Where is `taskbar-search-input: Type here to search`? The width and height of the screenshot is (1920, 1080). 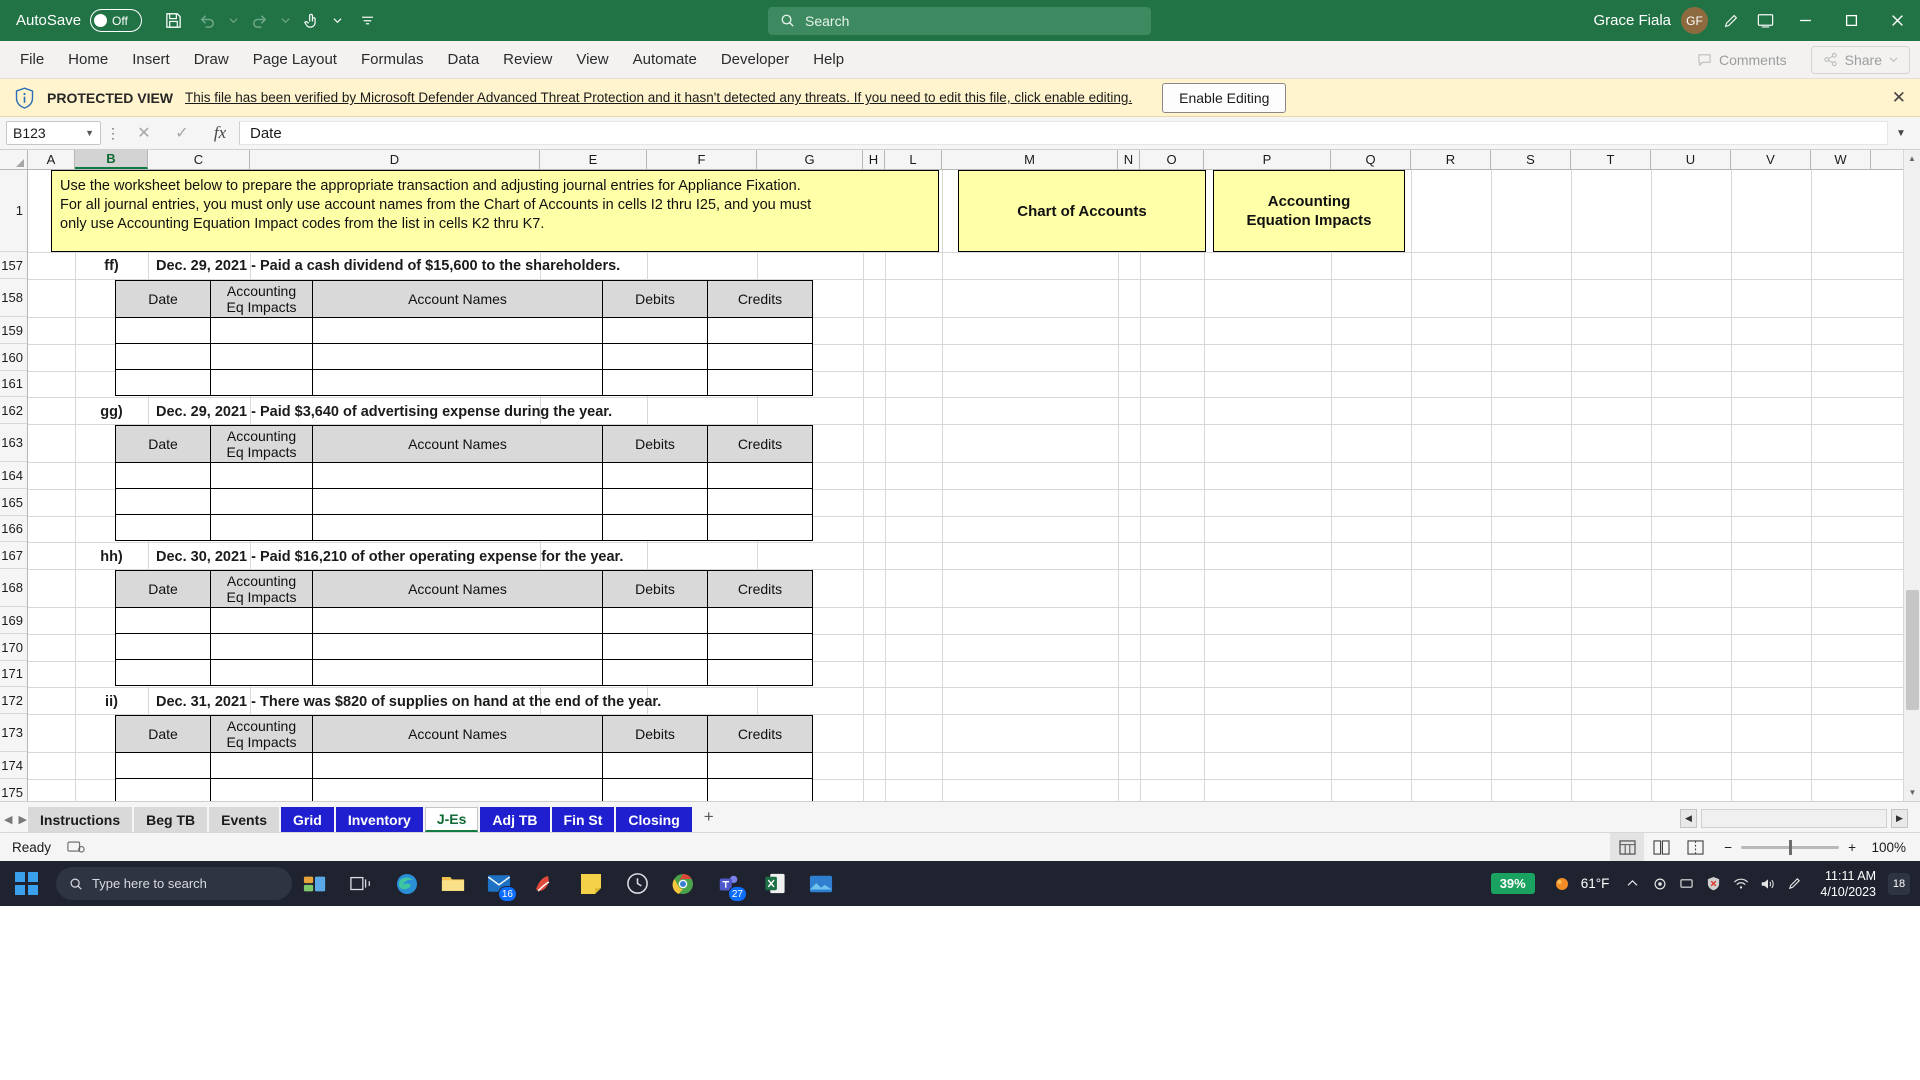
taskbar-search-input: Type here to search is located at coordinates (174, 883).